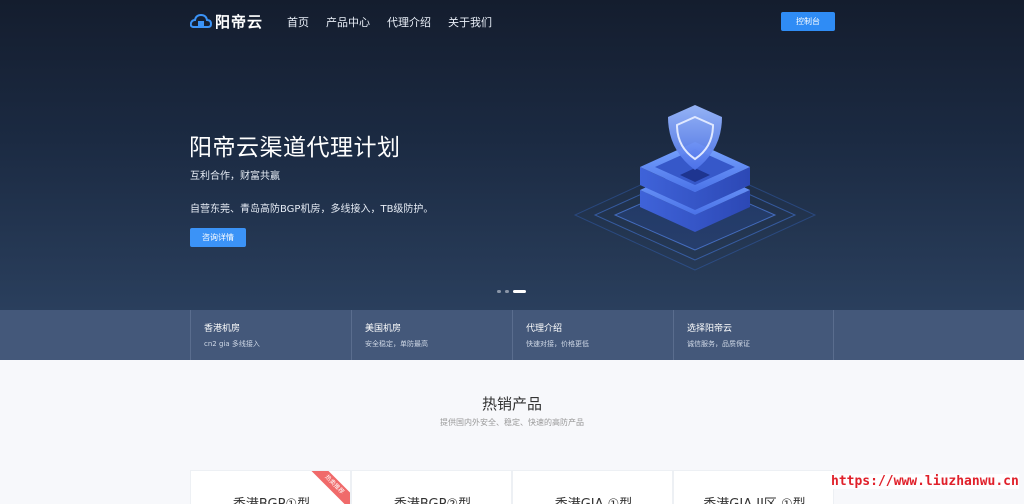 This screenshot has width=1024, height=504. I want to click on feature-us-datacenter: 美国机房 安全稳定，单防最高, so click(431, 335).